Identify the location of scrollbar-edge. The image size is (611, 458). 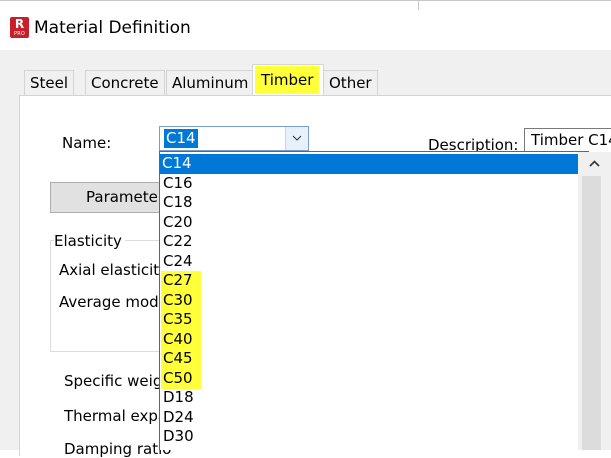
(606, 313).